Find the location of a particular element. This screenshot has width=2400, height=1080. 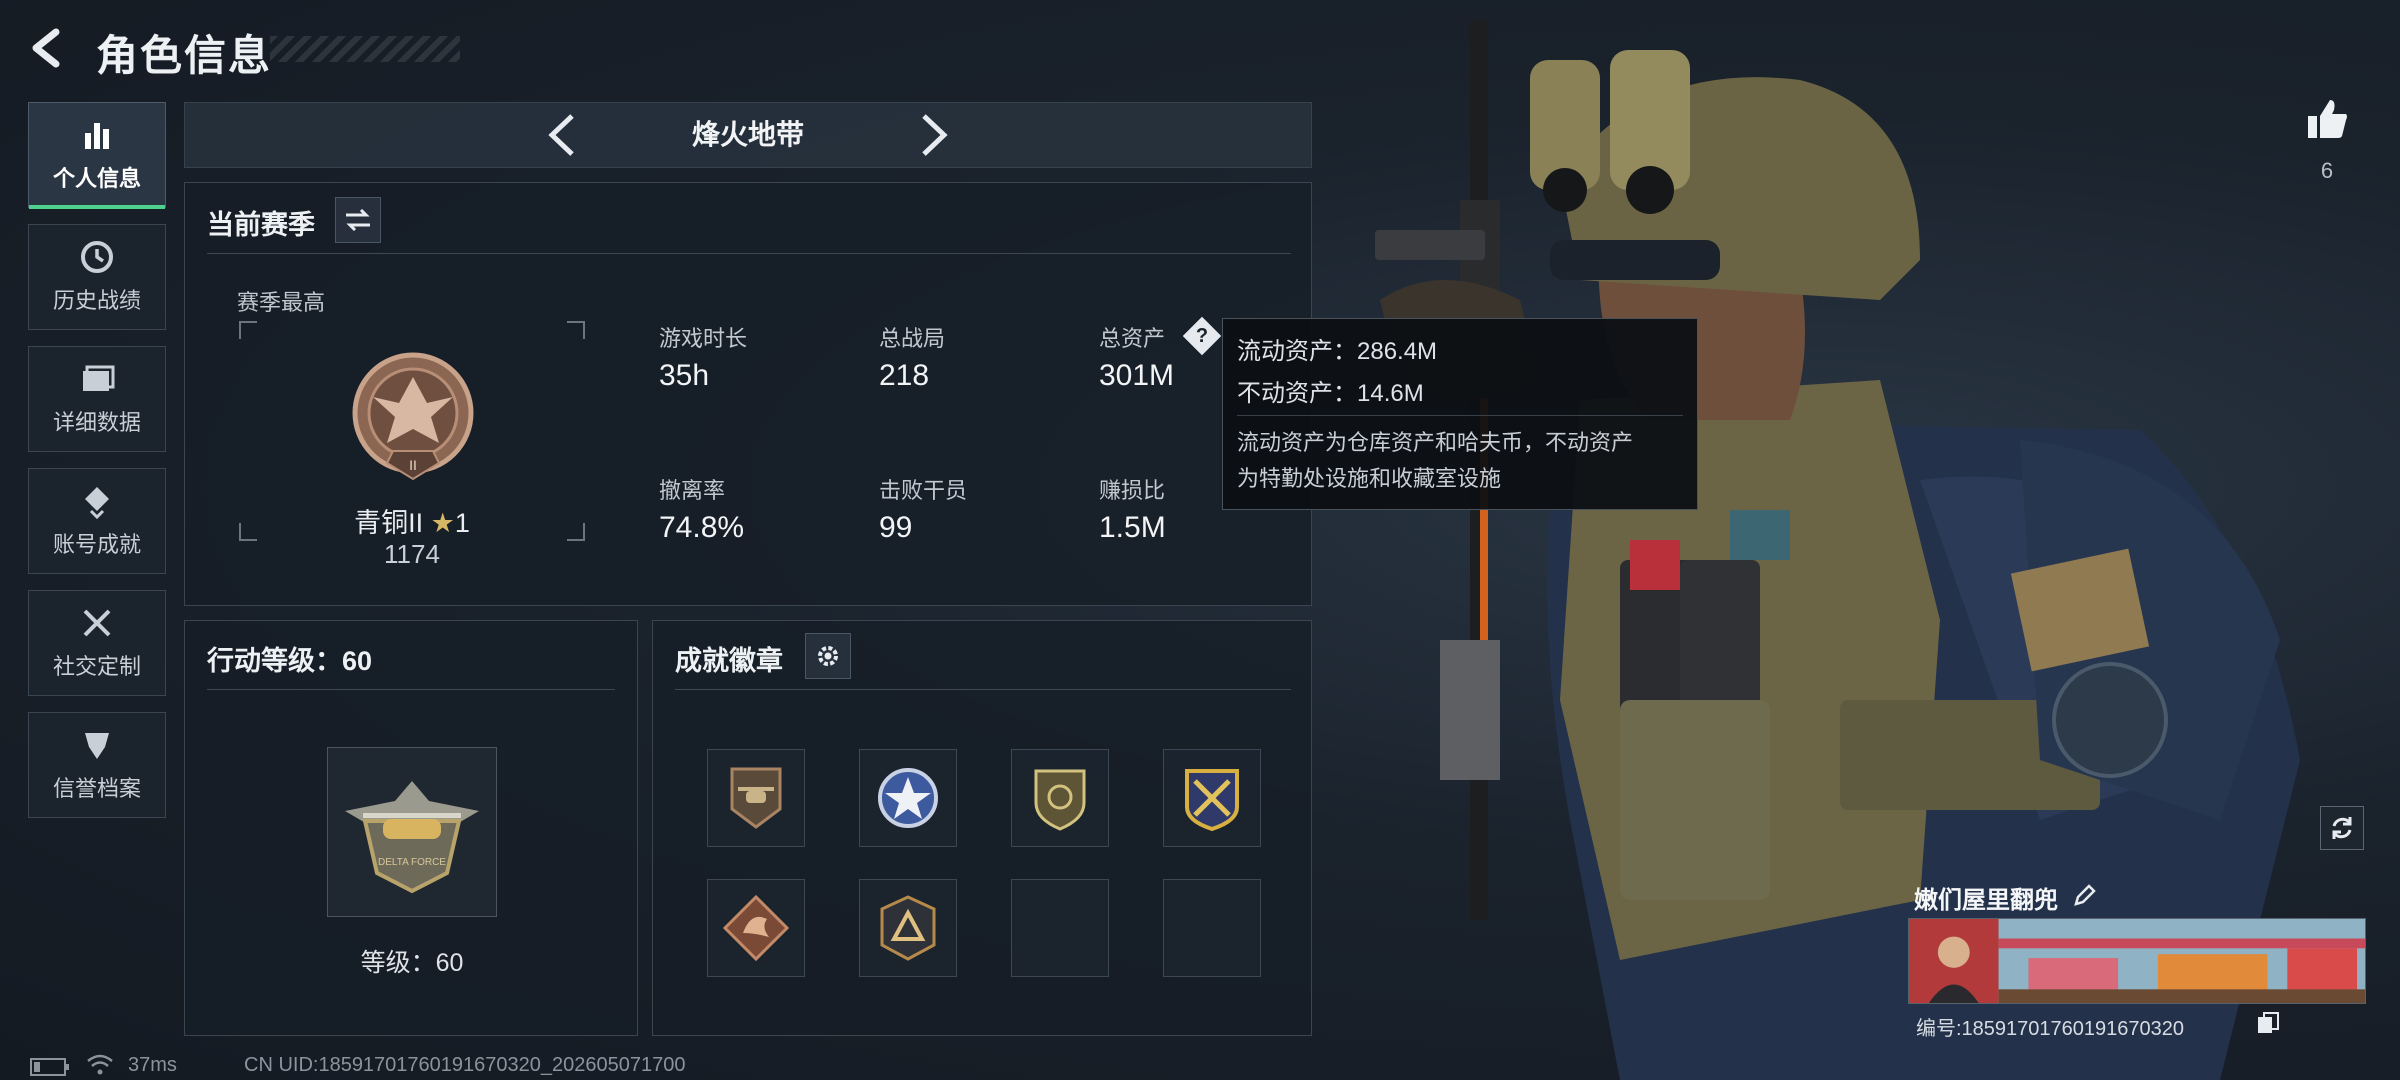

shield-icon is located at coordinates (97, 746).